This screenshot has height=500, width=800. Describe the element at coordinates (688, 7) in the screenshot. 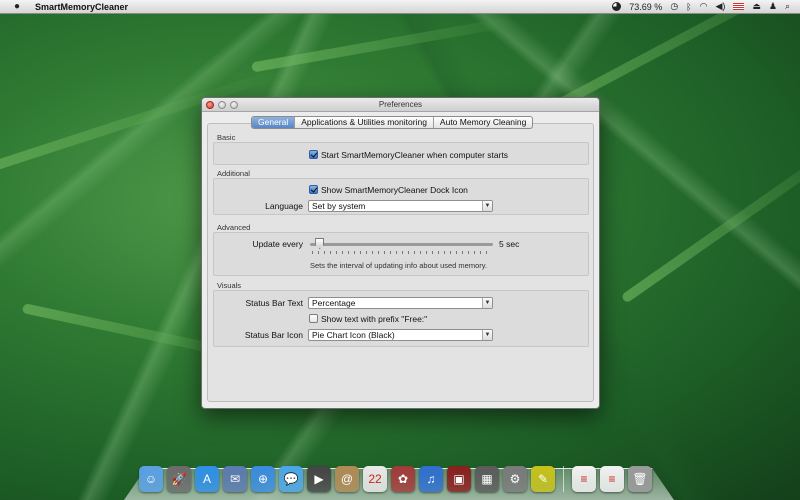

I see `bluetooth-icon: ᛒ` at that location.